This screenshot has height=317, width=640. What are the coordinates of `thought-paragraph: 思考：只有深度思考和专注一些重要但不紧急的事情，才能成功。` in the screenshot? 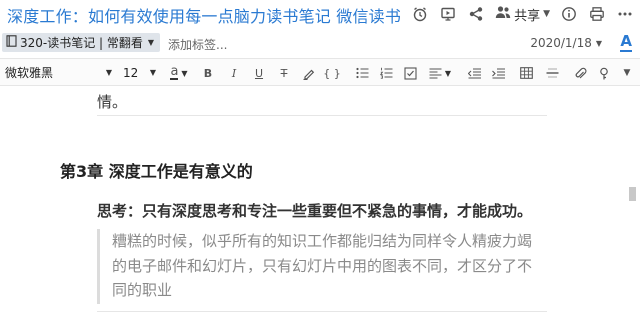 It's located at (315, 211).